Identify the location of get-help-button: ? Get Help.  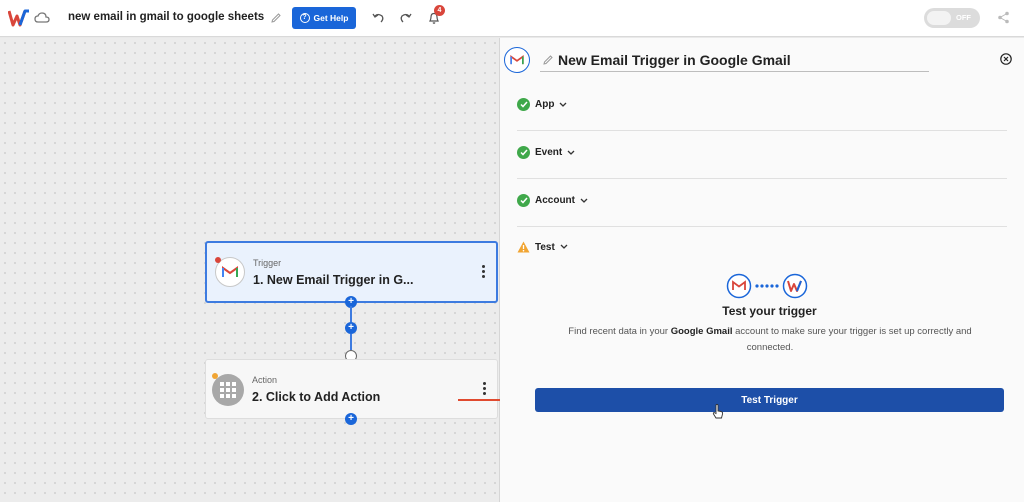
(324, 18).